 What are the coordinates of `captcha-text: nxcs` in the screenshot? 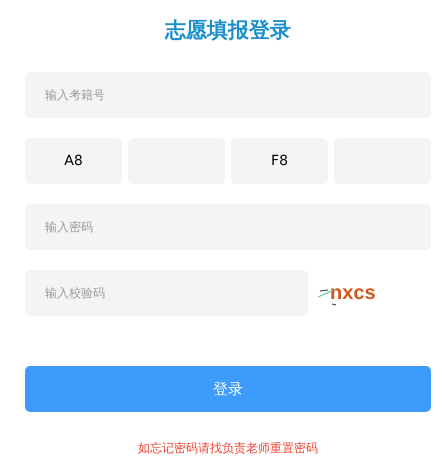 It's located at (353, 293).